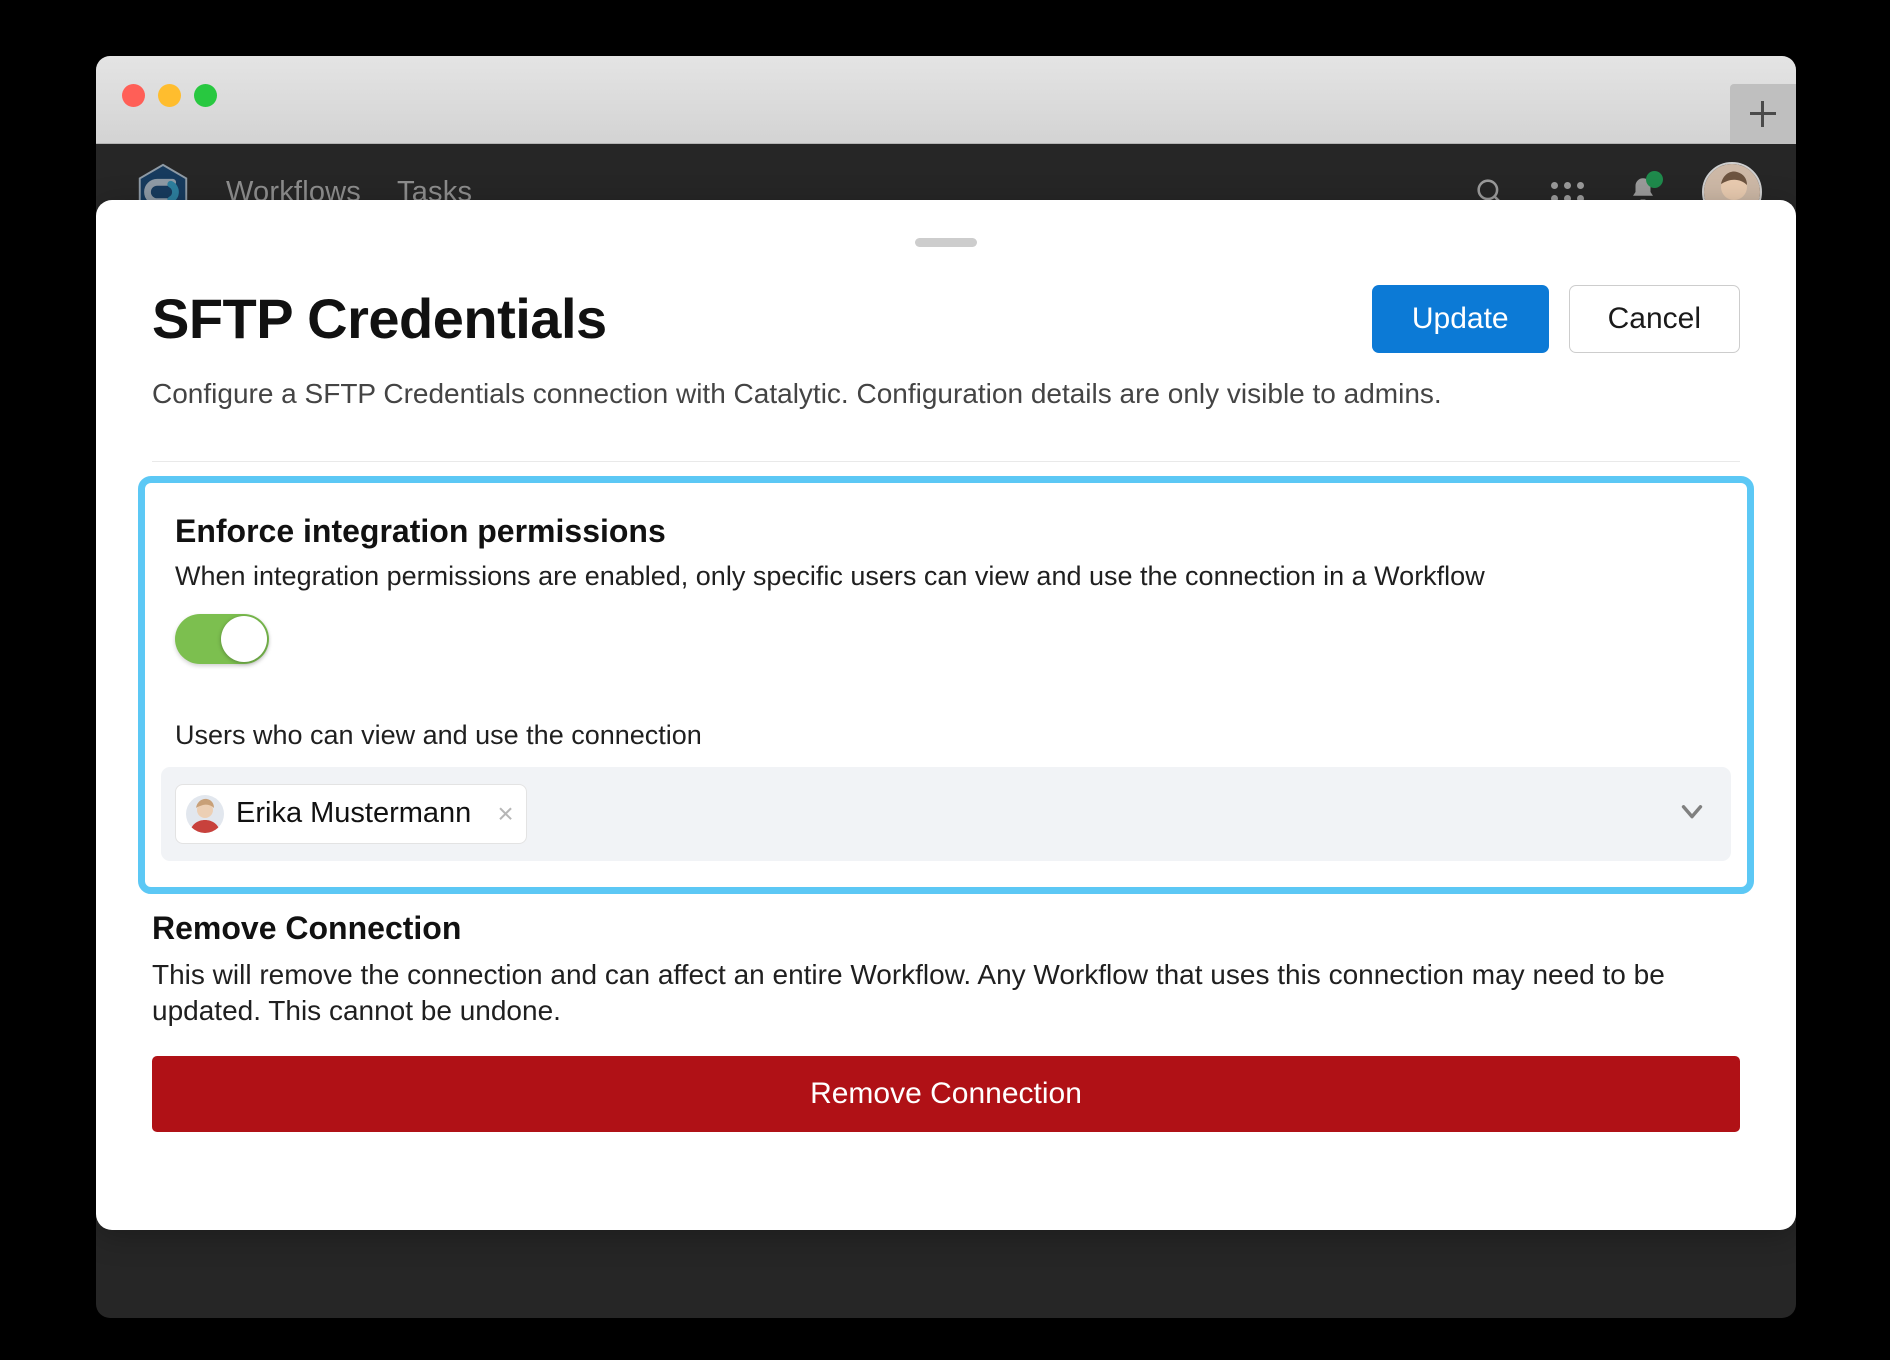 The image size is (1890, 1360). What do you see at coordinates (946, 1094) in the screenshot?
I see `remove-connection-button: Remove Connection` at bounding box center [946, 1094].